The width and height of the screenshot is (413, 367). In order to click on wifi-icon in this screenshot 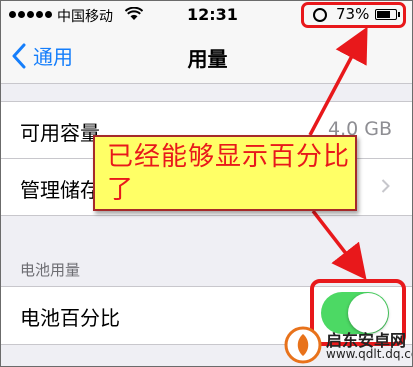, I will do `click(134, 13)`.